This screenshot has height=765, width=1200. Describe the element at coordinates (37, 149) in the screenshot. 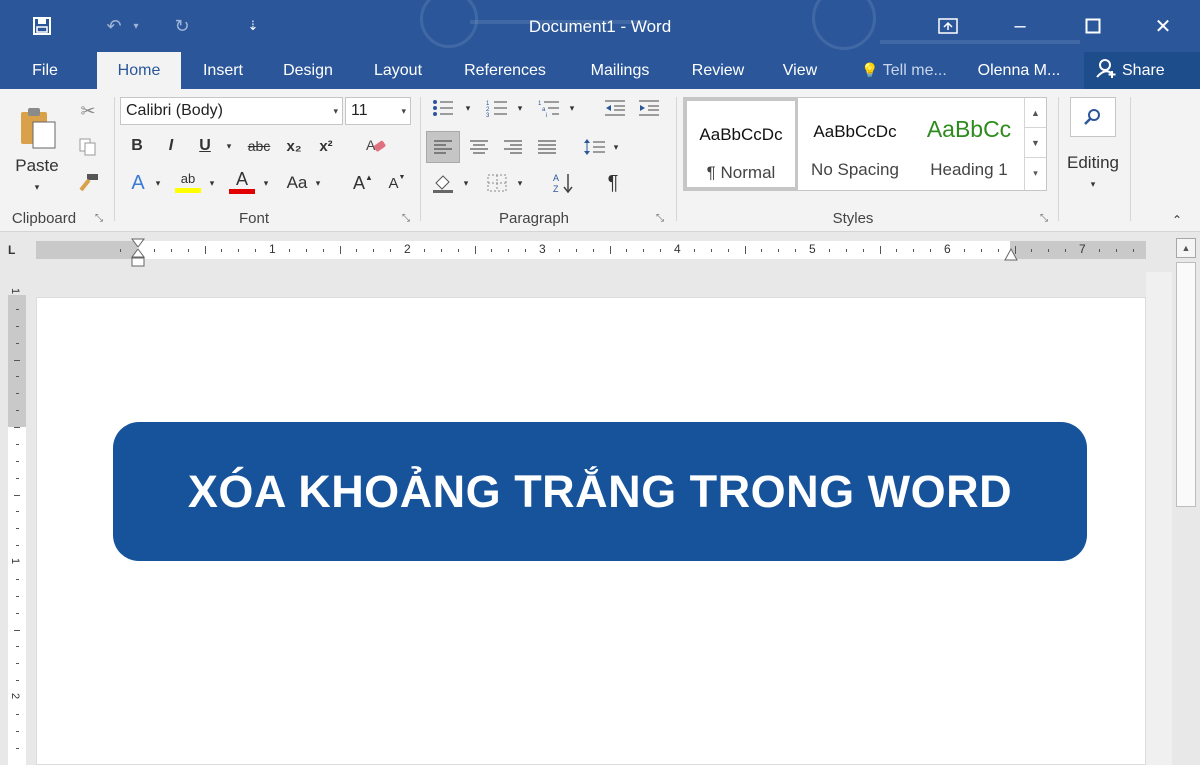

I see `paste-button: Paste ▾` at that location.